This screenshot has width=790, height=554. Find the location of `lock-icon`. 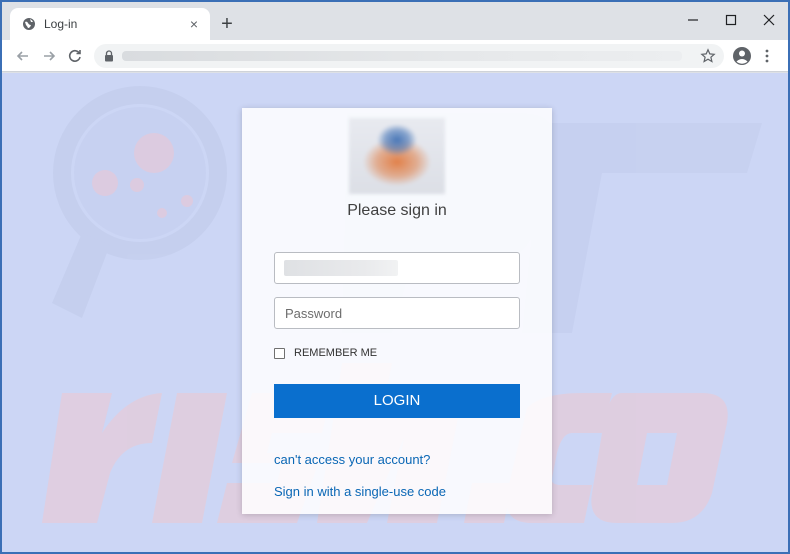

lock-icon is located at coordinates (109, 56).